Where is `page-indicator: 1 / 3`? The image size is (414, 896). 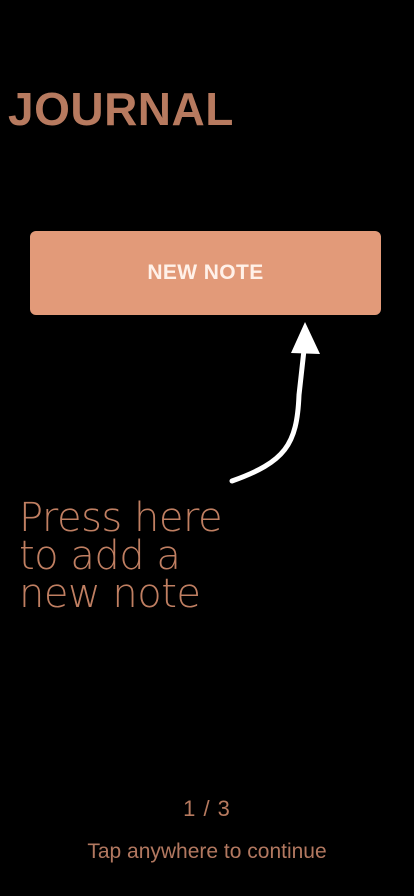
page-indicator: 1 / 3 is located at coordinates (207, 808).